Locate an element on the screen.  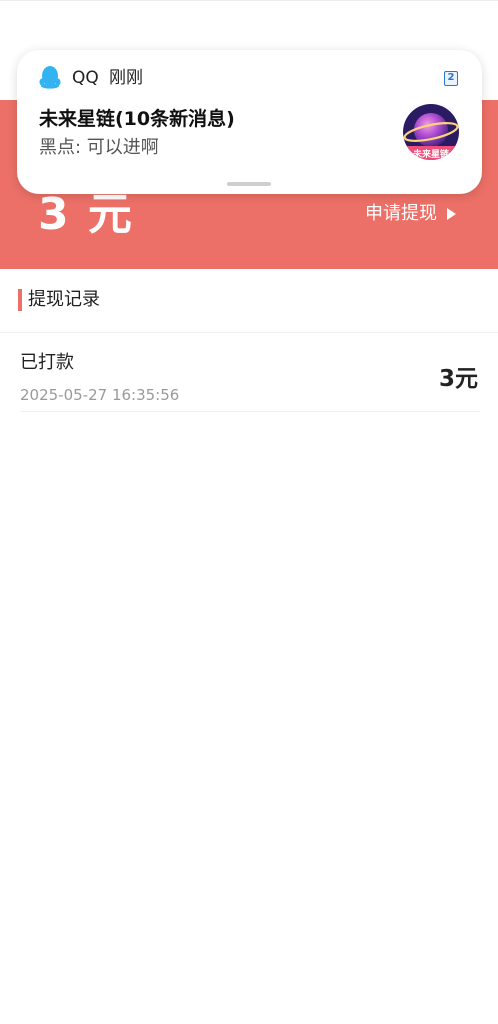
notification-body: 黑点: 可以进啊 is located at coordinates (99, 147).